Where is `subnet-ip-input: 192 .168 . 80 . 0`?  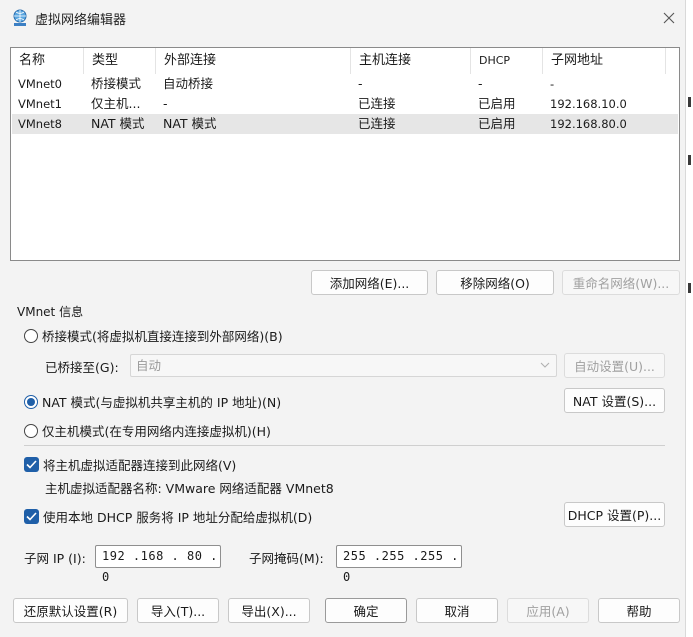 subnet-ip-input: 192 .168 . 80 . 0 is located at coordinates (158, 564).